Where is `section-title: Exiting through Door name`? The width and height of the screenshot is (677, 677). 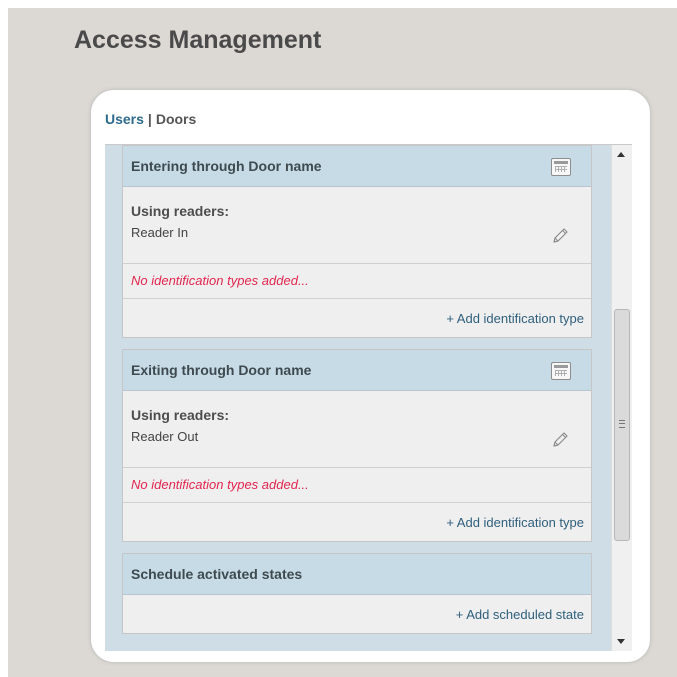
section-title: Exiting through Door name is located at coordinates (221, 370).